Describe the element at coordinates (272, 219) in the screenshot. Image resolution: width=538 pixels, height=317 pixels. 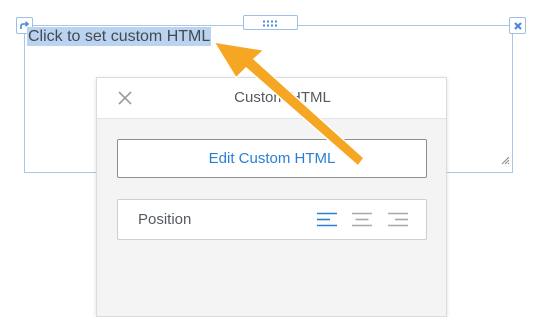
I see `position-row: Position` at that location.